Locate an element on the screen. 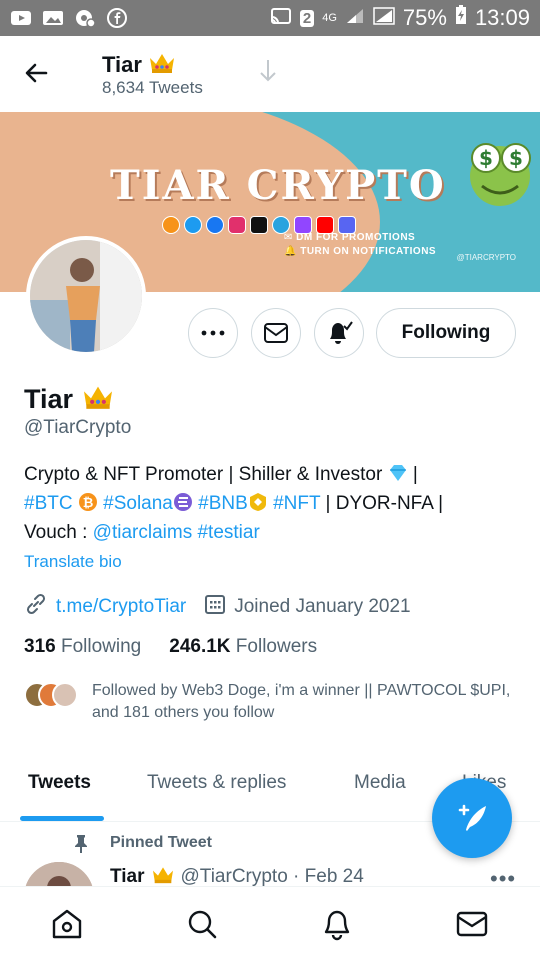  bell-icon is located at coordinates (337, 925).